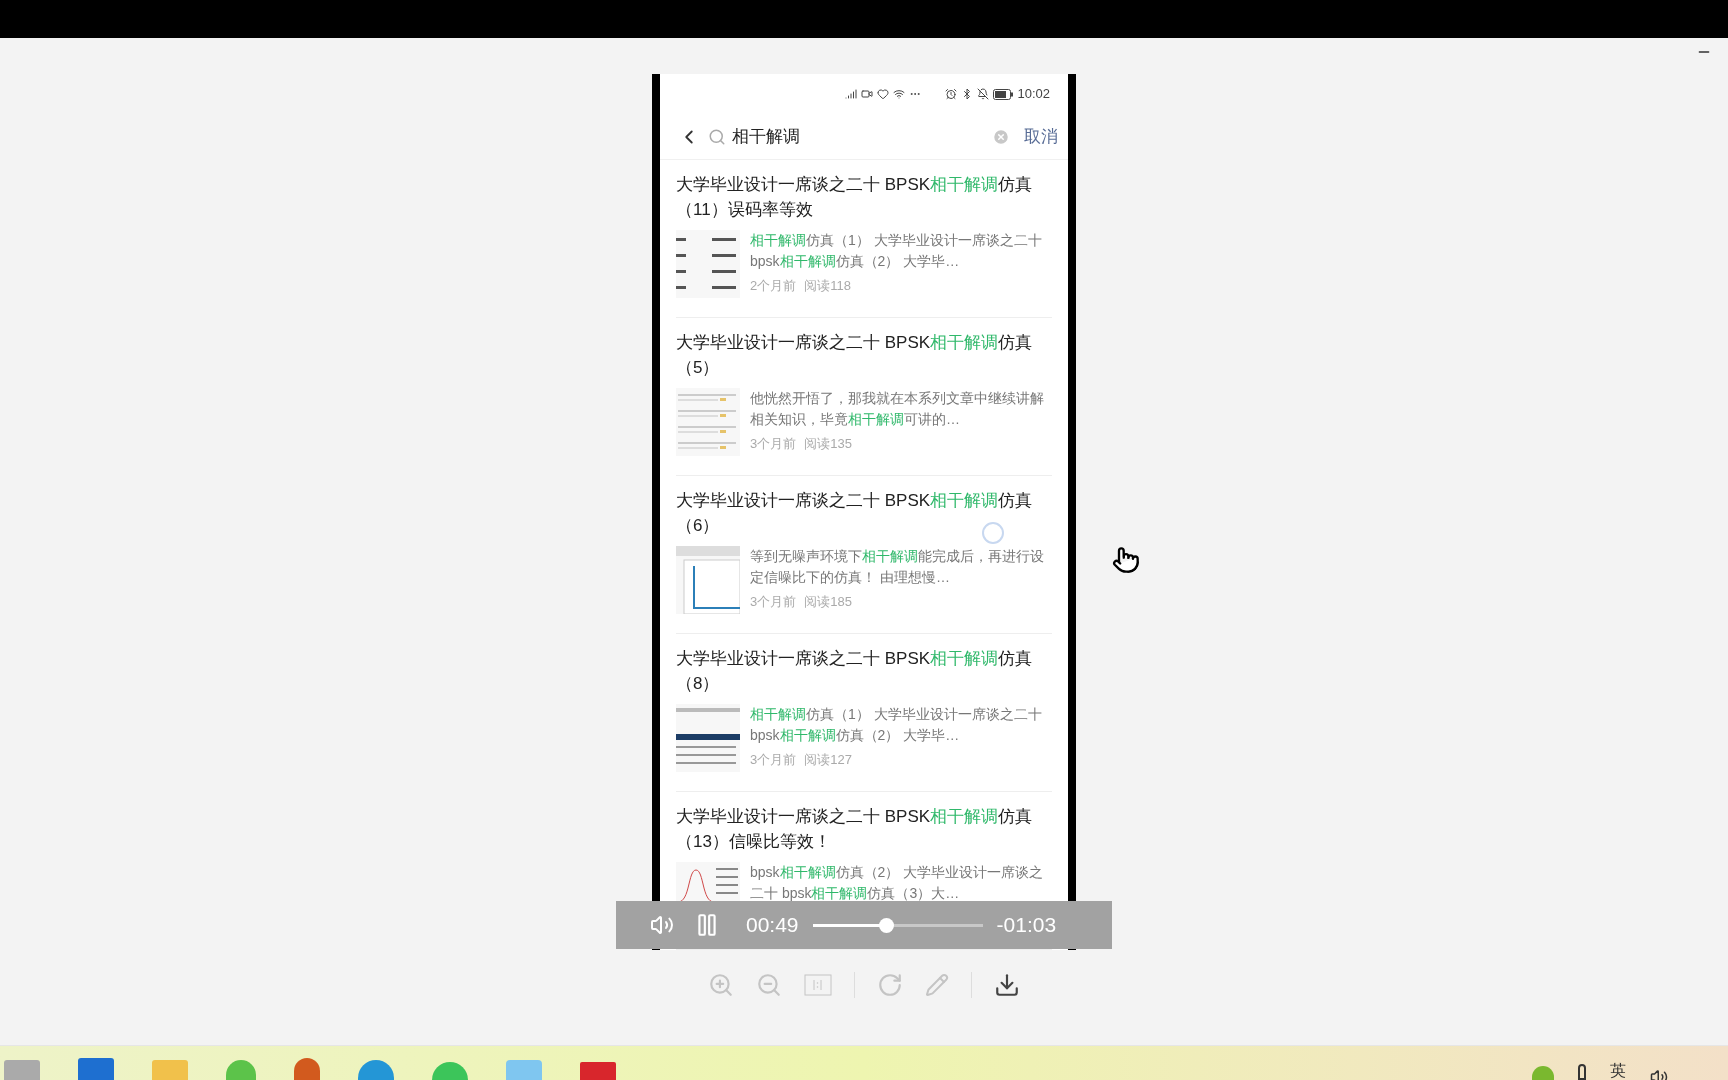  I want to click on wifi-icon, so click(899, 94).